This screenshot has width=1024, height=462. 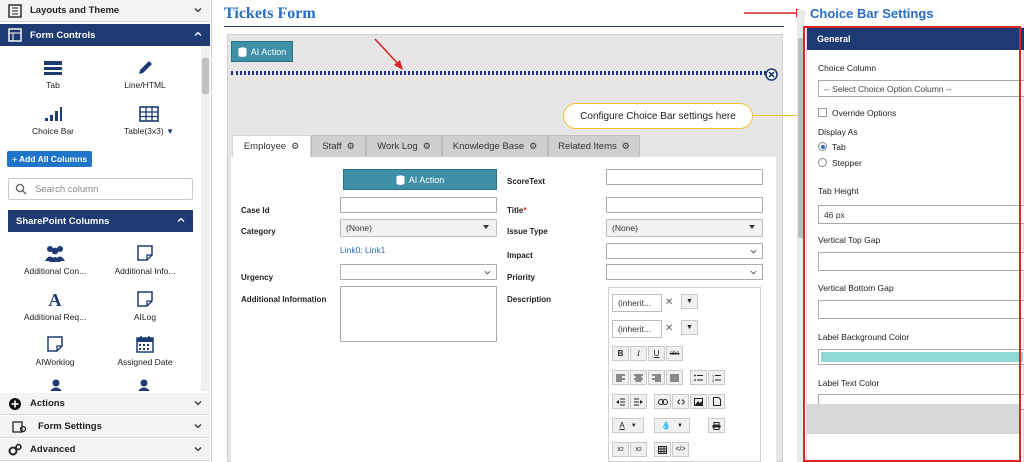 What do you see at coordinates (55, 351) in the screenshot?
I see `sp-item-aiworklog: AIWorklog` at bounding box center [55, 351].